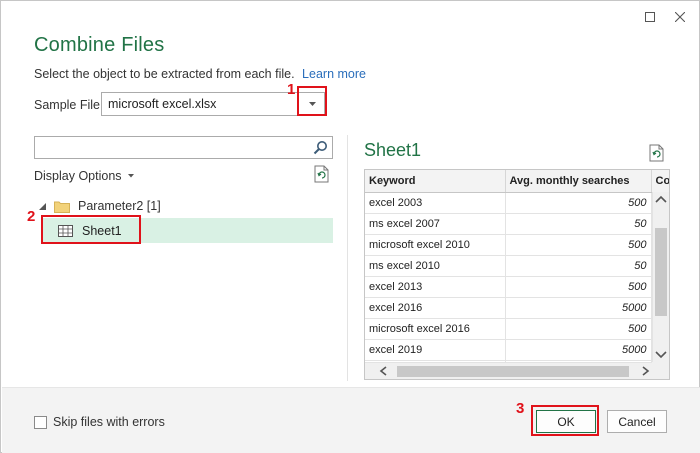 The image size is (700, 453). What do you see at coordinates (645, 371) in the screenshot?
I see `scroll-right-icon` at bounding box center [645, 371].